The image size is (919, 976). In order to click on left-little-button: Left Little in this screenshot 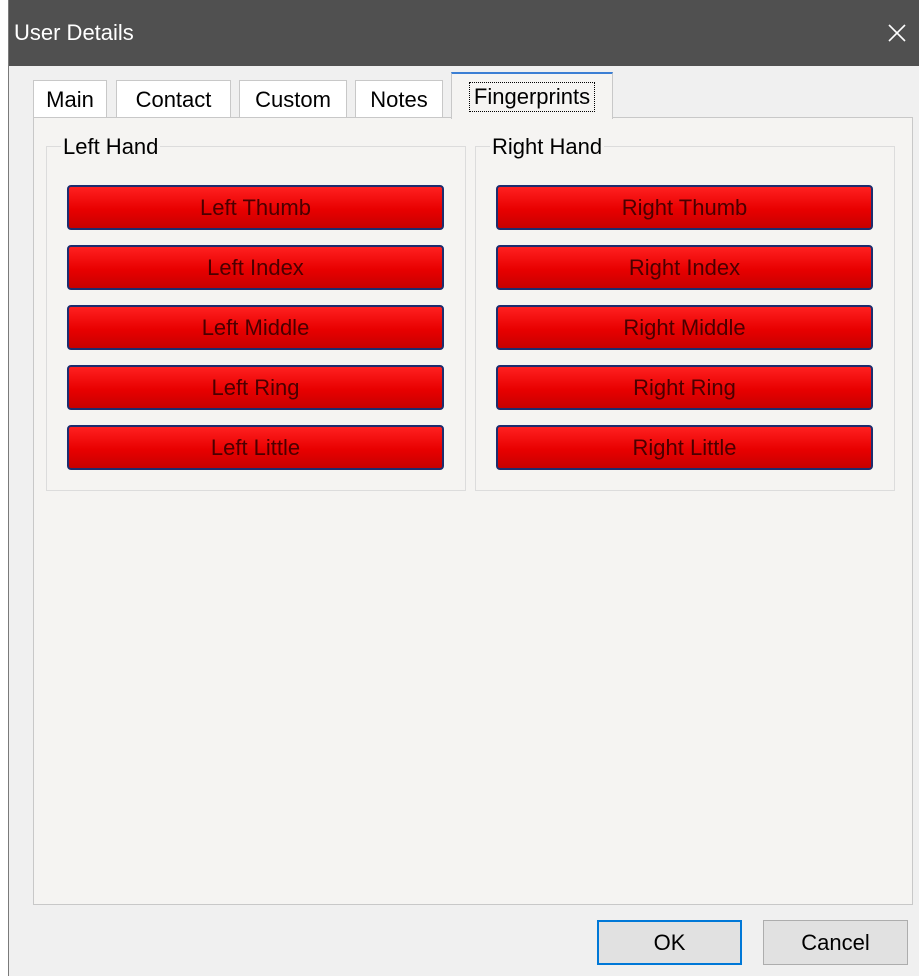, I will do `click(255, 447)`.